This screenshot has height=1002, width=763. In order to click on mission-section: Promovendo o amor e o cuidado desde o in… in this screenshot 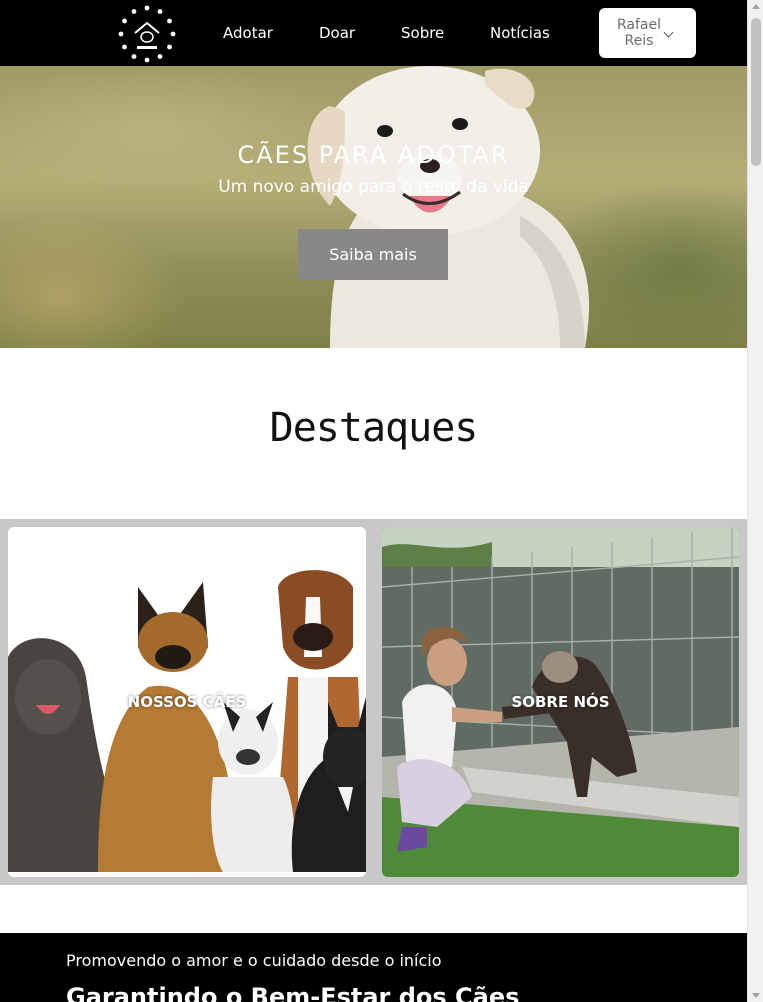, I will do `click(373, 967)`.